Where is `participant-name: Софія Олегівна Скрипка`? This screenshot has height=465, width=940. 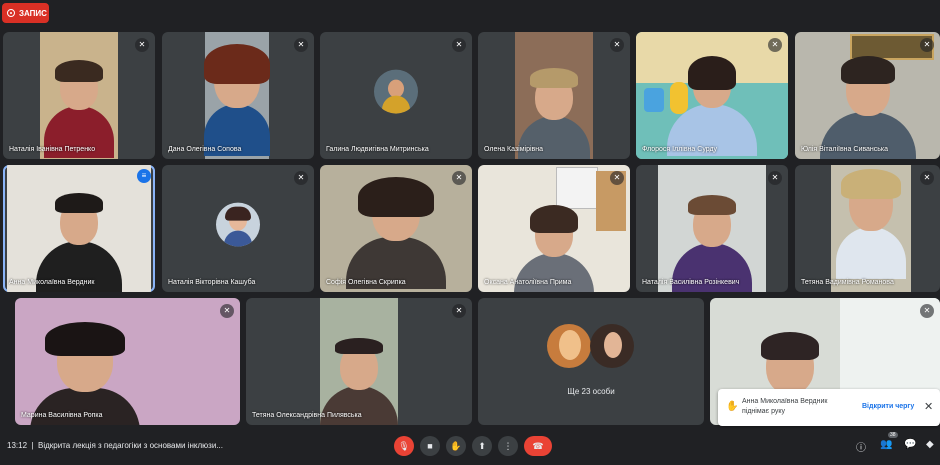 participant-name: Софія Олегівна Скрипка is located at coordinates (366, 282).